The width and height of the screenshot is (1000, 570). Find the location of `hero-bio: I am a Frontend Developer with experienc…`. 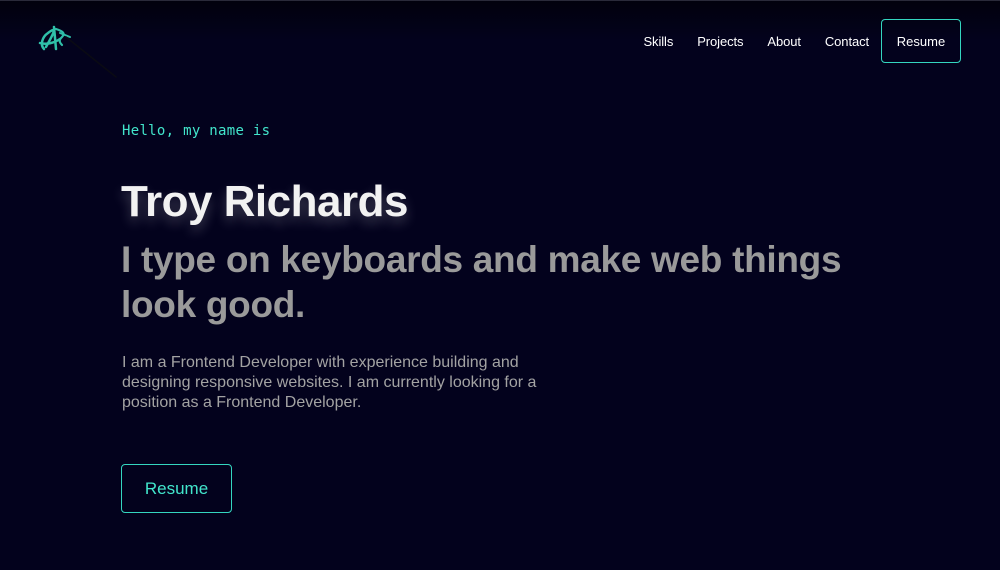

hero-bio: I am a Frontend Developer with experienc… is located at coordinates (329, 382).